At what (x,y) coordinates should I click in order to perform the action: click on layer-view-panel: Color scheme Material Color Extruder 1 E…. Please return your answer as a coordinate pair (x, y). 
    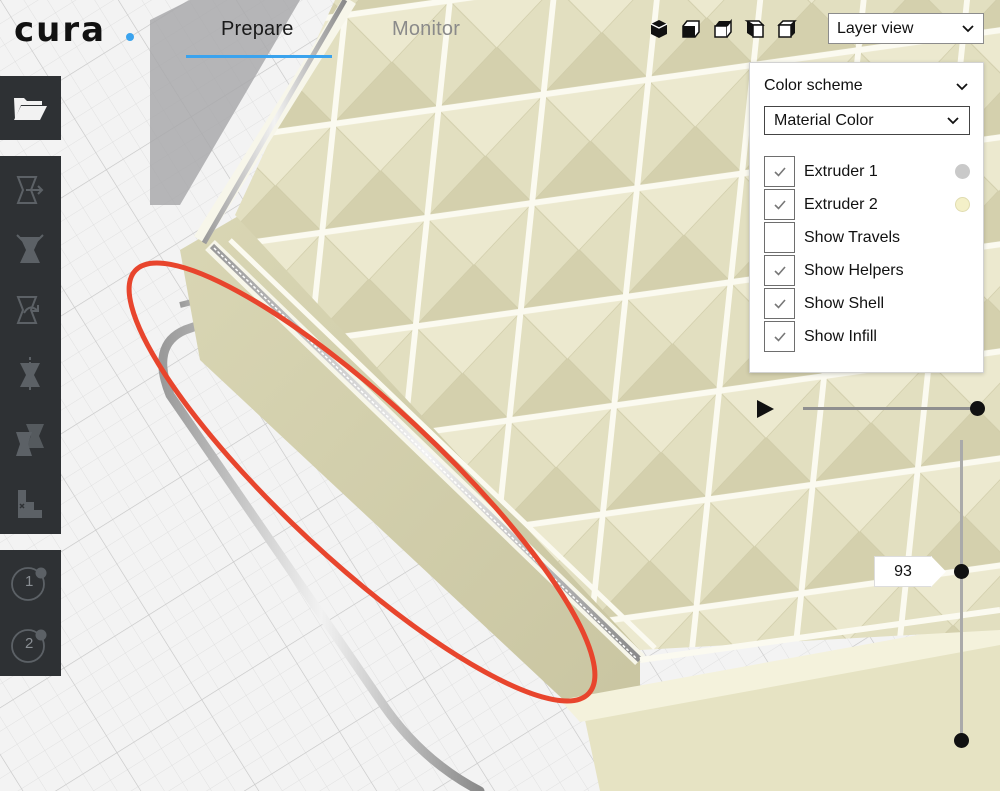
    Looking at the image, I should click on (866, 217).